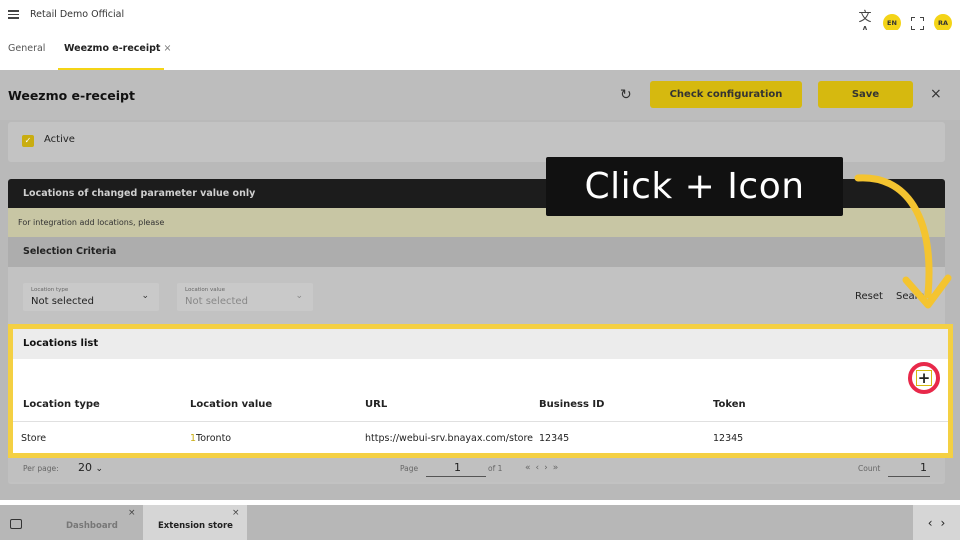 Image resolution: width=960 pixels, height=540 pixels. I want to click on tab-label: Weezmo e-receipt, so click(112, 48).